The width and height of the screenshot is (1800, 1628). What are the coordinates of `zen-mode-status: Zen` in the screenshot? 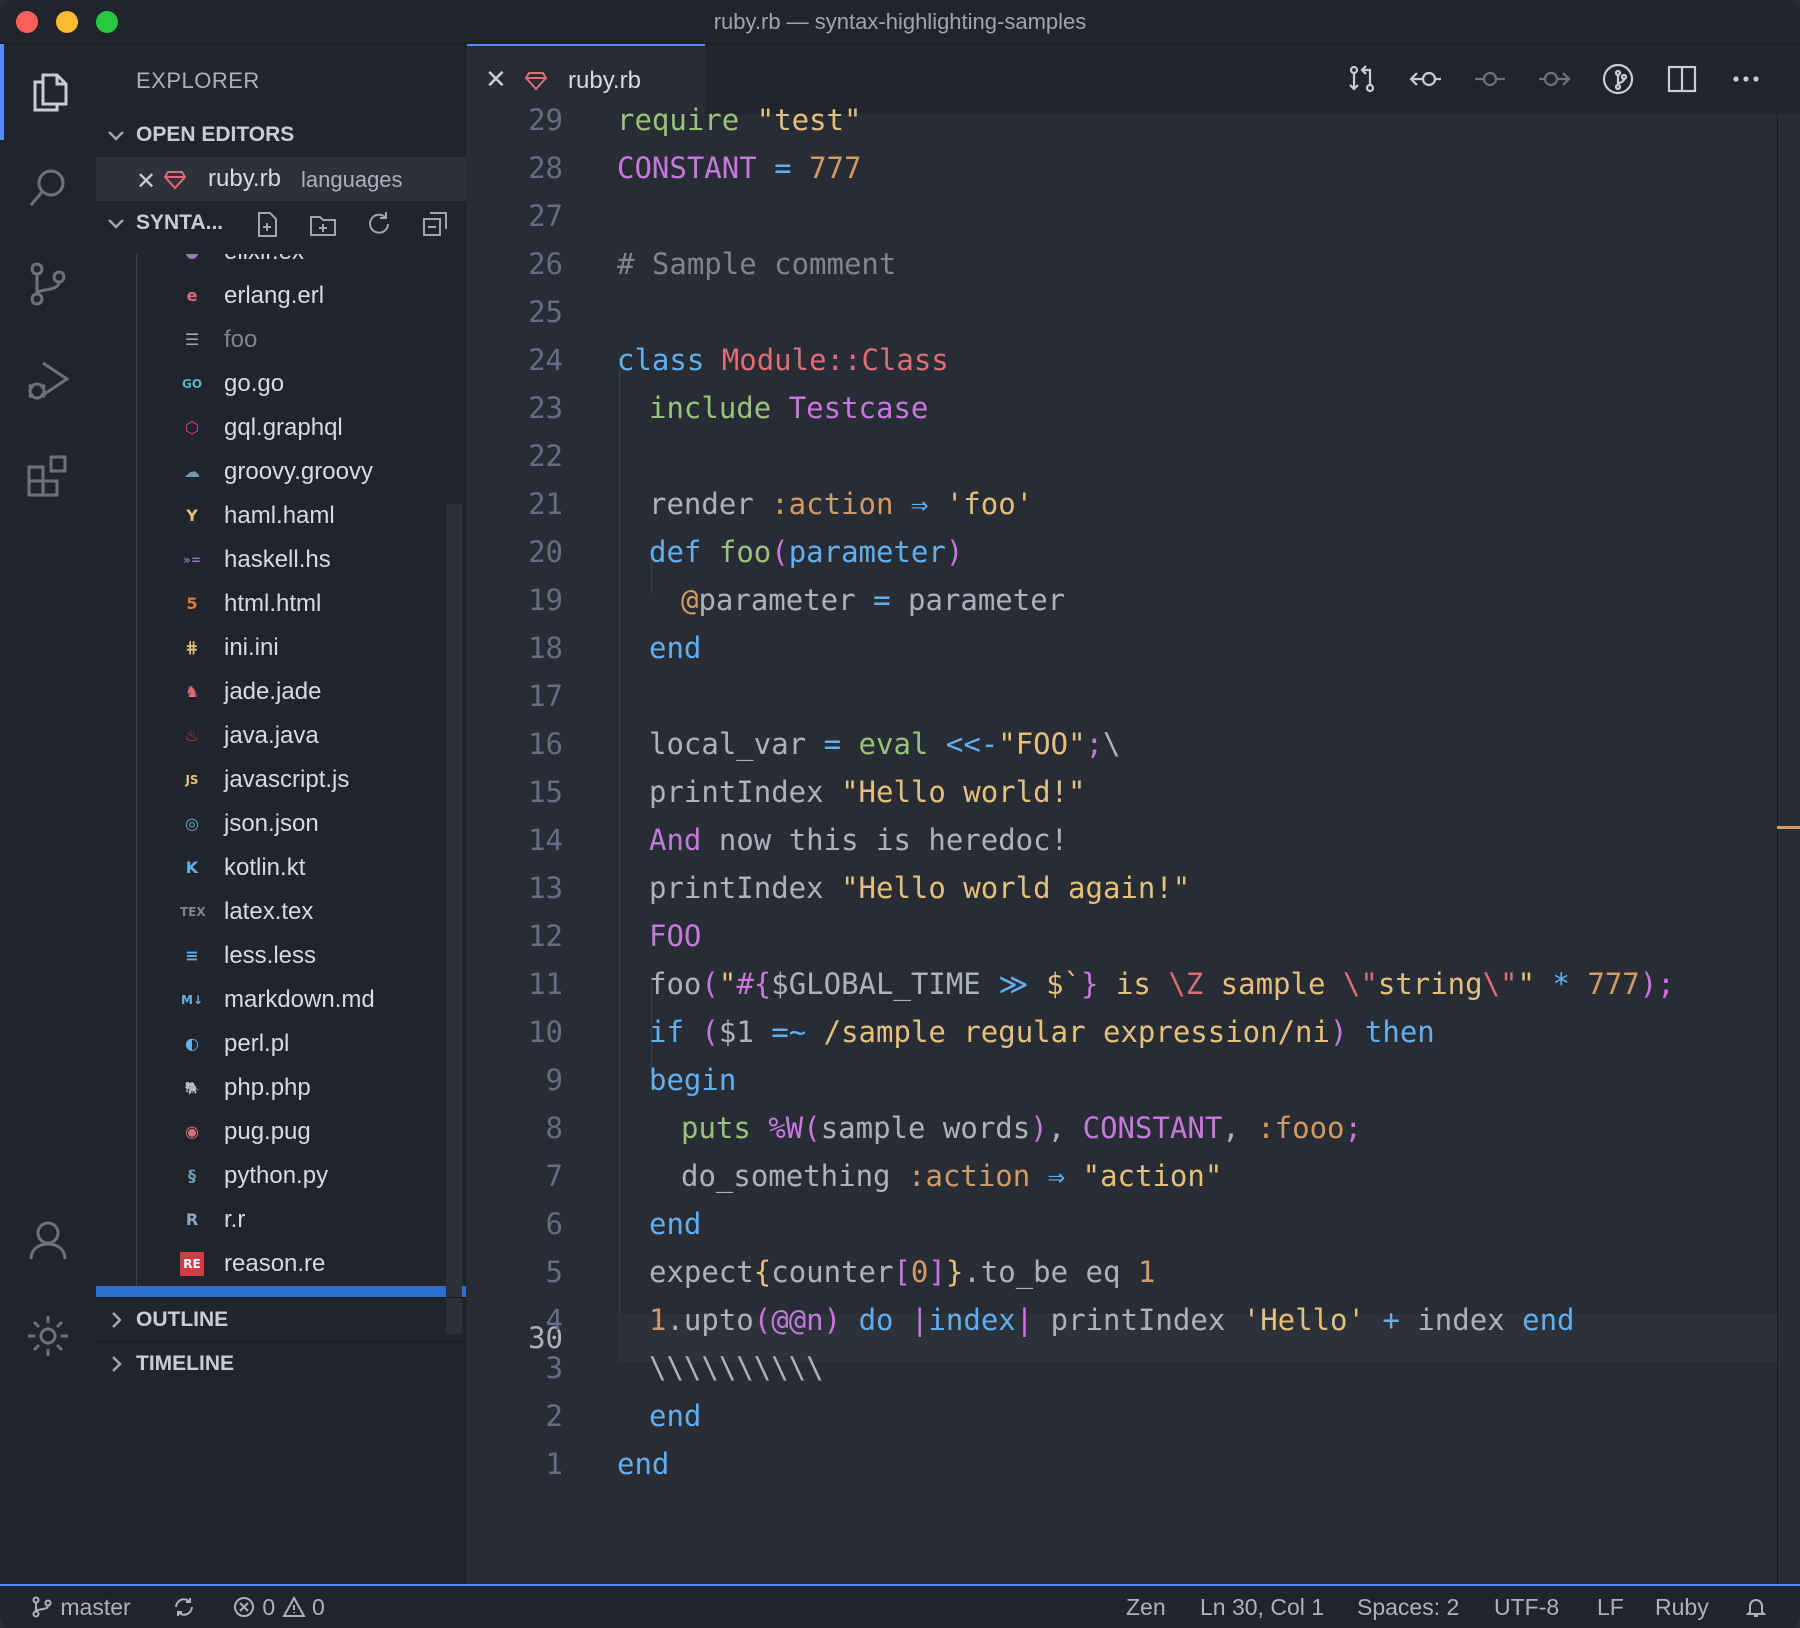 It's located at (1146, 1607).